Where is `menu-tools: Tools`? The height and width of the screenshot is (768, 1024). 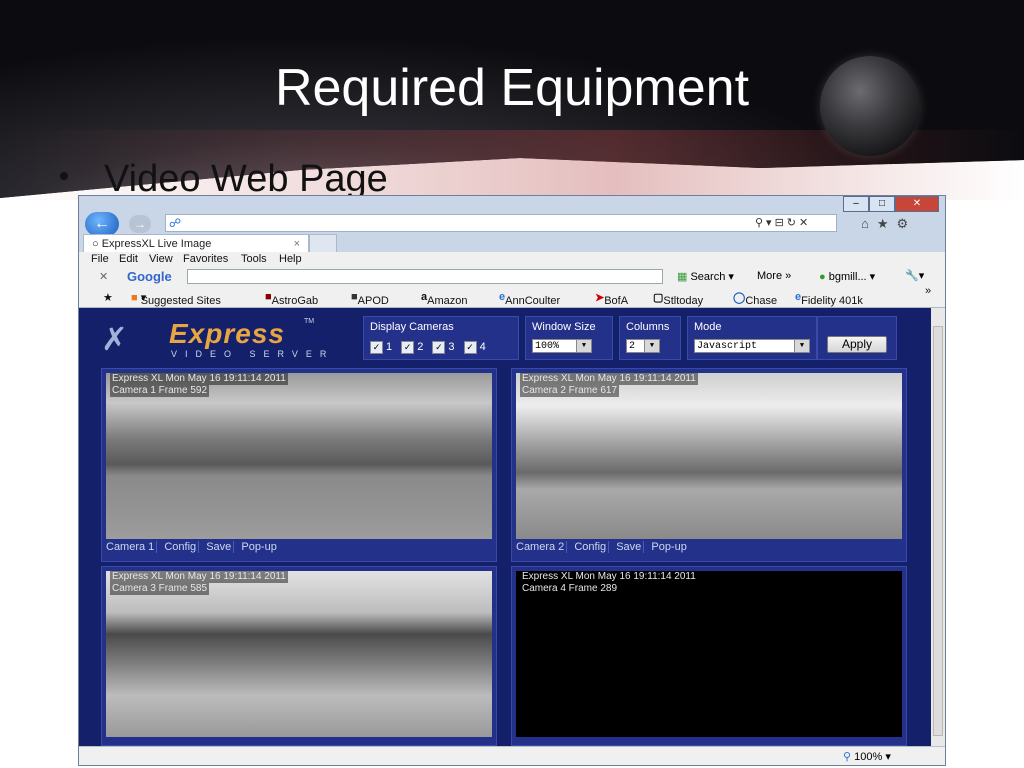
menu-tools: Tools is located at coordinates (254, 259).